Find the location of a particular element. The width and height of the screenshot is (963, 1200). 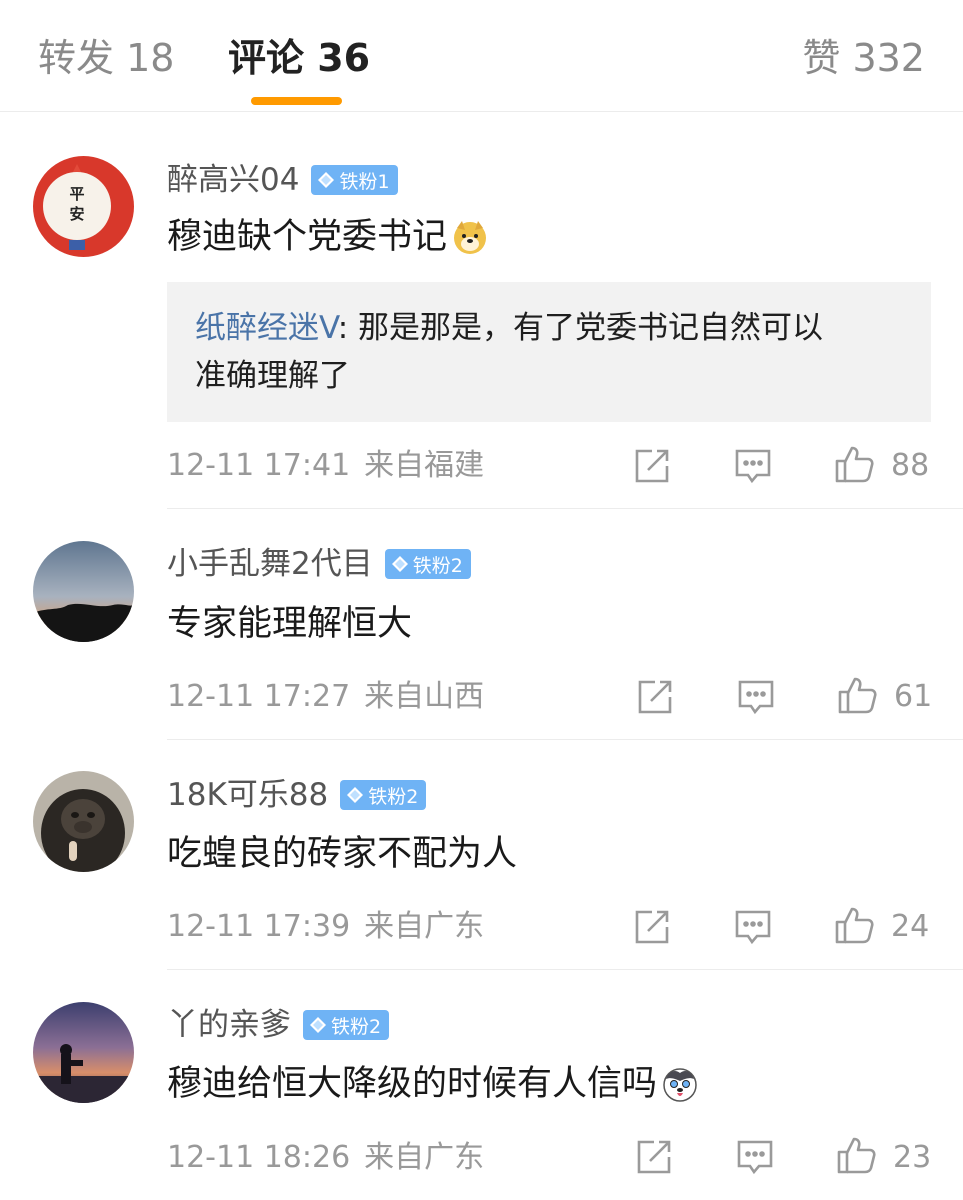

reply-text-continued: 准确理解了 is located at coordinates (272, 376).